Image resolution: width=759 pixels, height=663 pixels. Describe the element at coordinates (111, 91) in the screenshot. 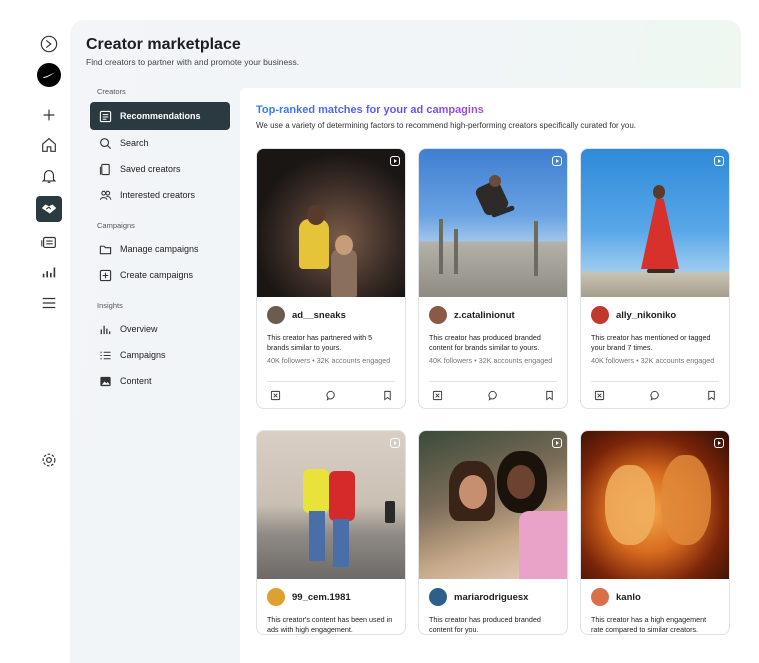

I see `section-label-creators: Creators` at that location.